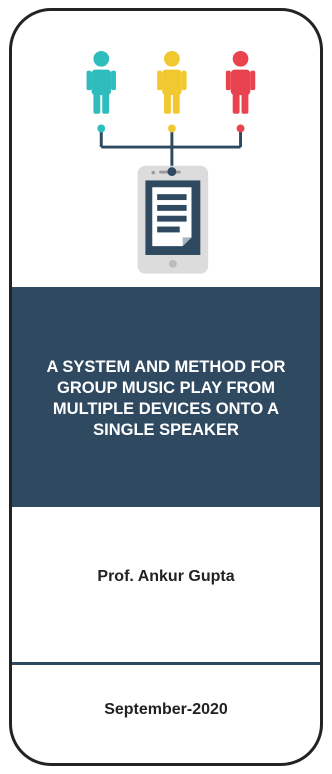  What do you see at coordinates (172, 172) in the screenshot?
I see `phone-connector-dot` at bounding box center [172, 172].